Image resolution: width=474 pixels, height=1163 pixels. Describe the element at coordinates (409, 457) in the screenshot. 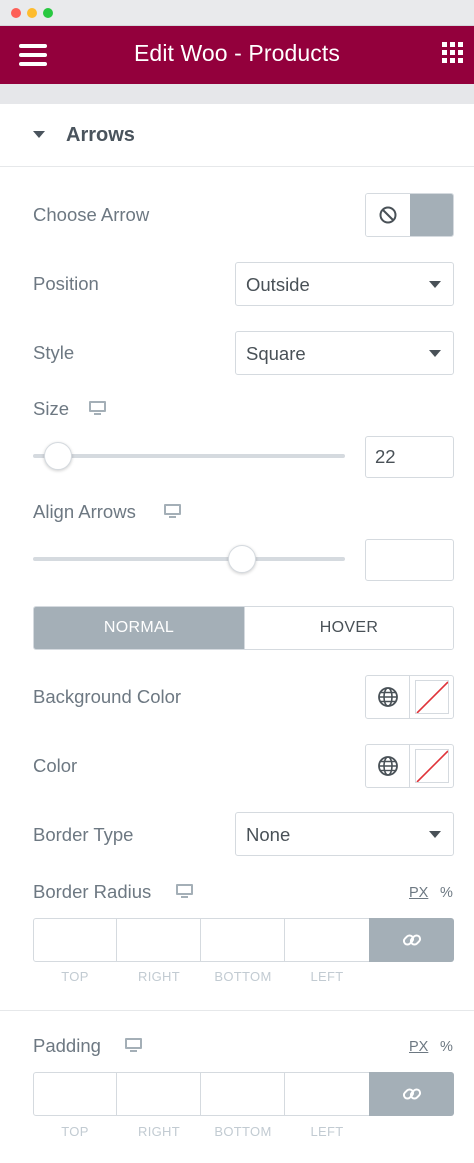

I see `size-input` at that location.